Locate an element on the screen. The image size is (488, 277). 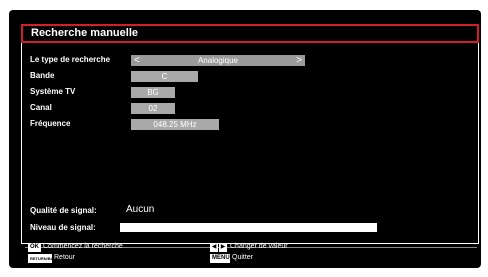
frequency-label: Fréquence is located at coordinates (50, 123).